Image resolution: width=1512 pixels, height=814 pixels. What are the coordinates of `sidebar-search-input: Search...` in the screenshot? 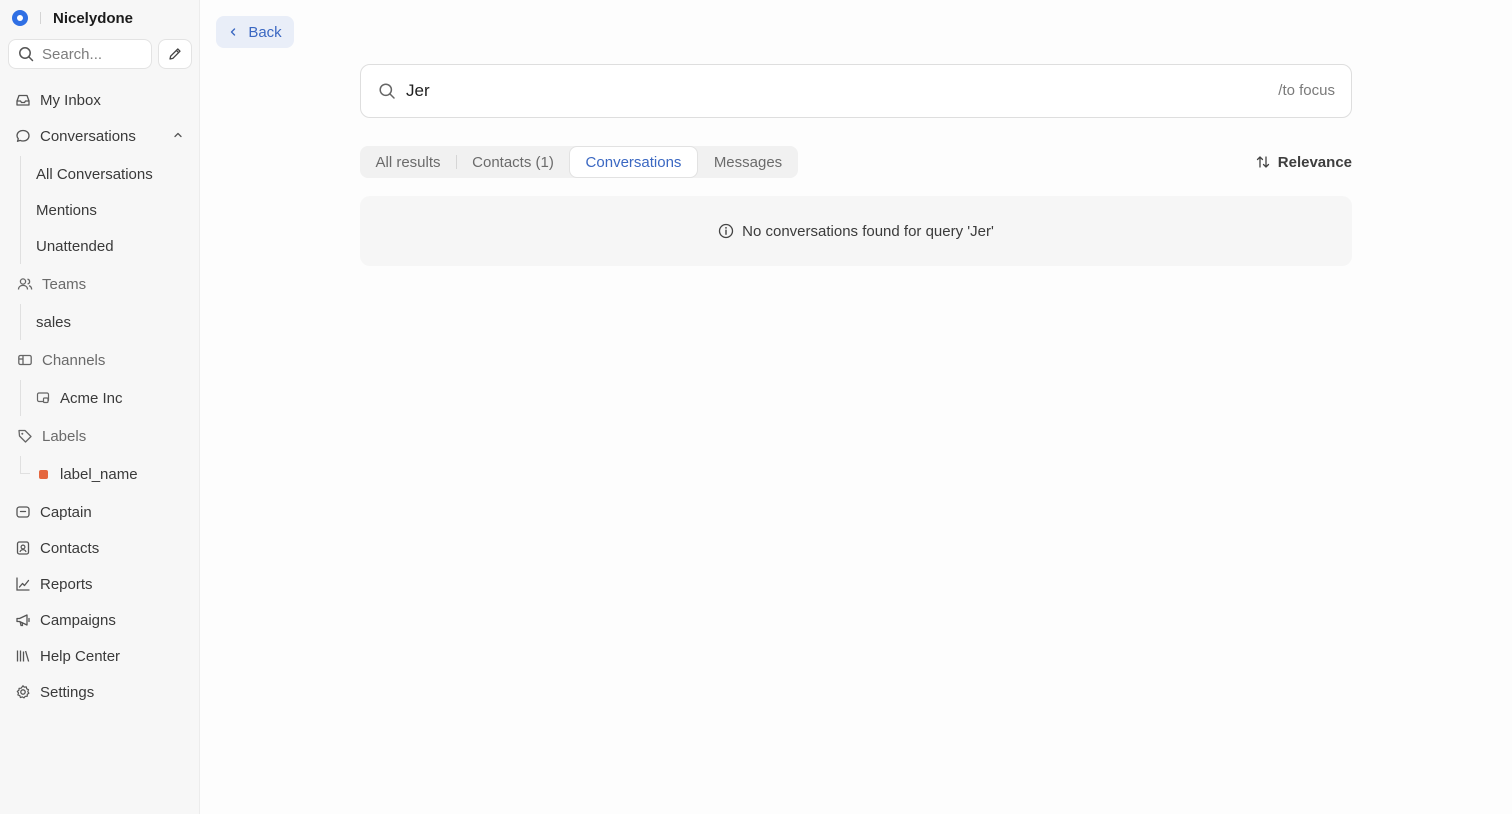 It's located at (80, 54).